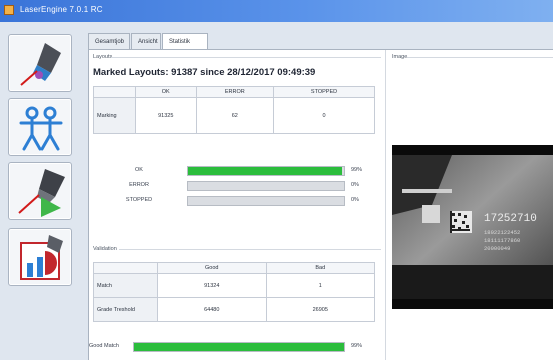  Describe the element at coordinates (139, 200) in the screenshot. I see `bar-label: STOPPED` at that location.